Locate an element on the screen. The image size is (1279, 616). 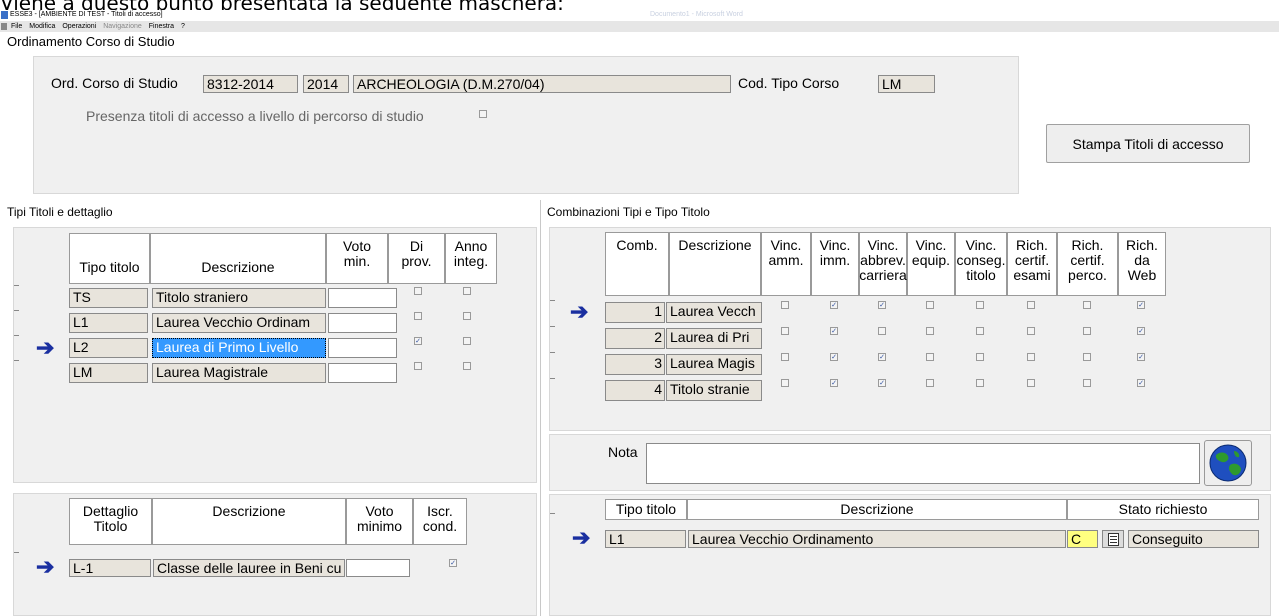
menu-operazioni: Operazioni is located at coordinates (79, 26).